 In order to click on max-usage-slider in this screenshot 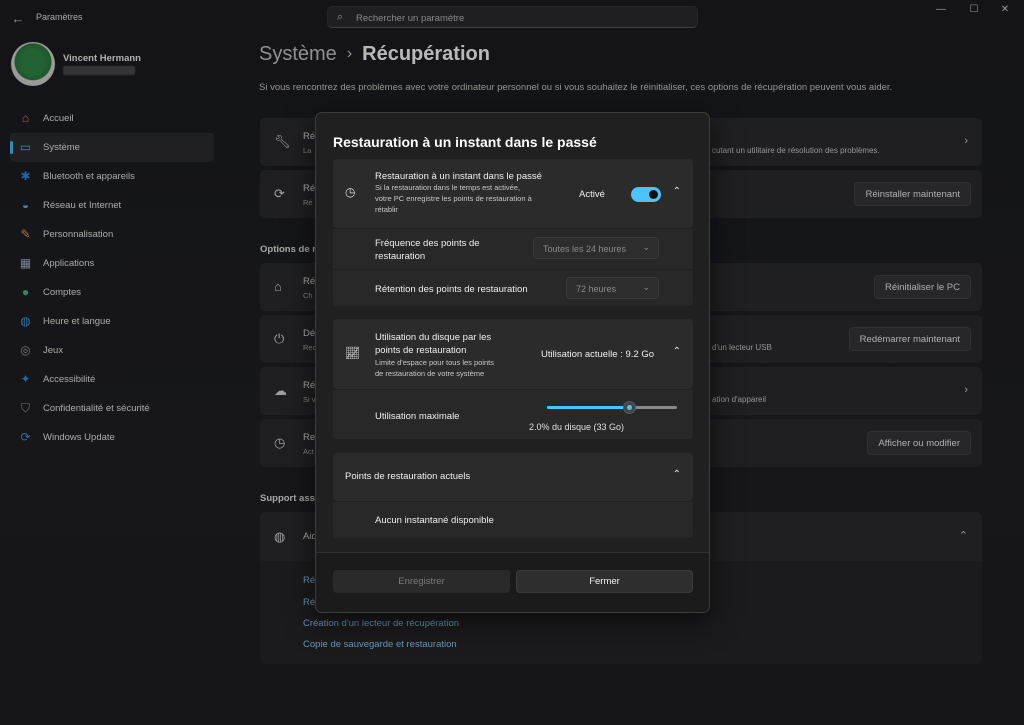, I will do `click(612, 407)`.